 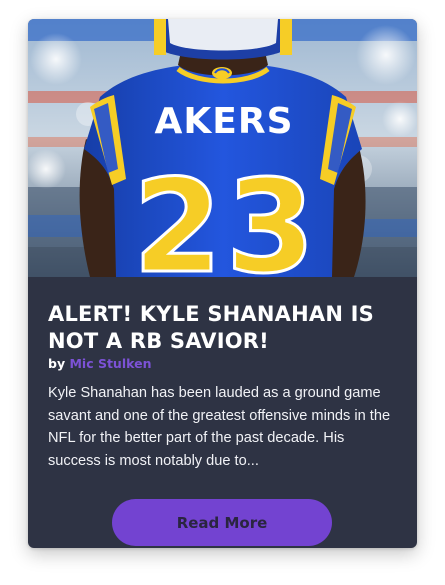 What do you see at coordinates (222, 522) in the screenshot?
I see `read-more-button: Read More` at bounding box center [222, 522].